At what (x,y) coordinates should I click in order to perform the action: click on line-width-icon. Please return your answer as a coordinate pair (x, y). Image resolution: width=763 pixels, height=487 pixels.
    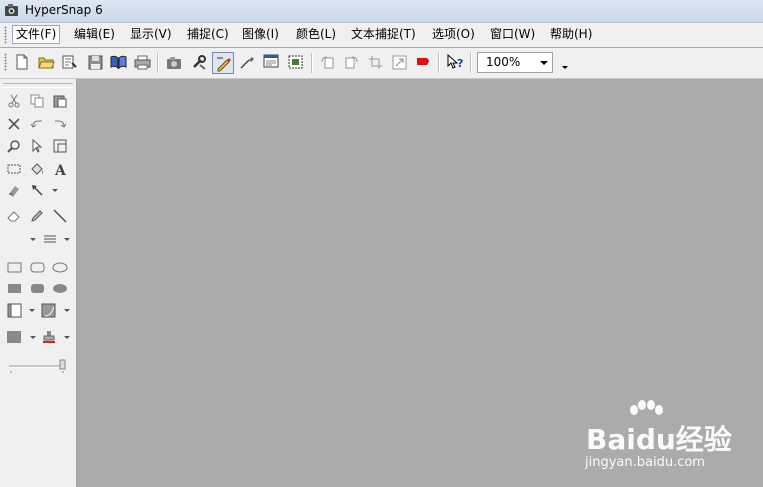
    Looking at the image, I should click on (50, 239).